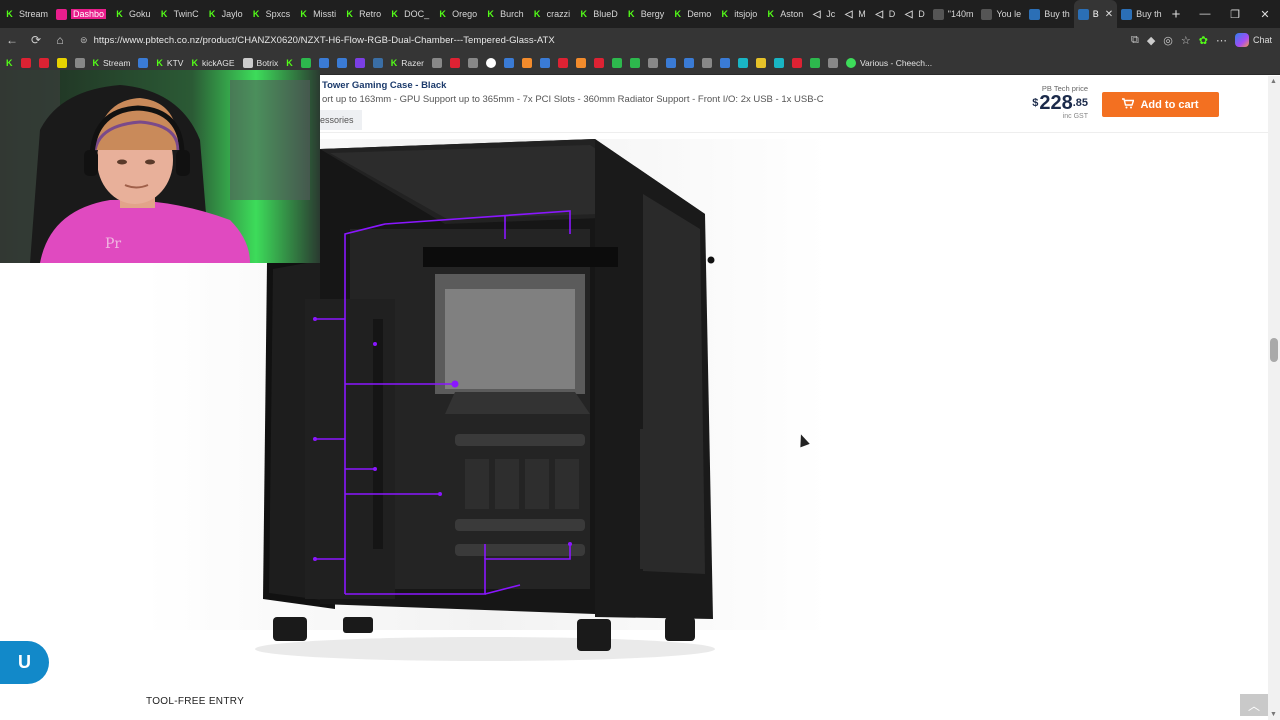 This screenshot has height=720, width=1280. Describe the element at coordinates (1035, 14) in the screenshot. I see `pbtech-icon` at that location.